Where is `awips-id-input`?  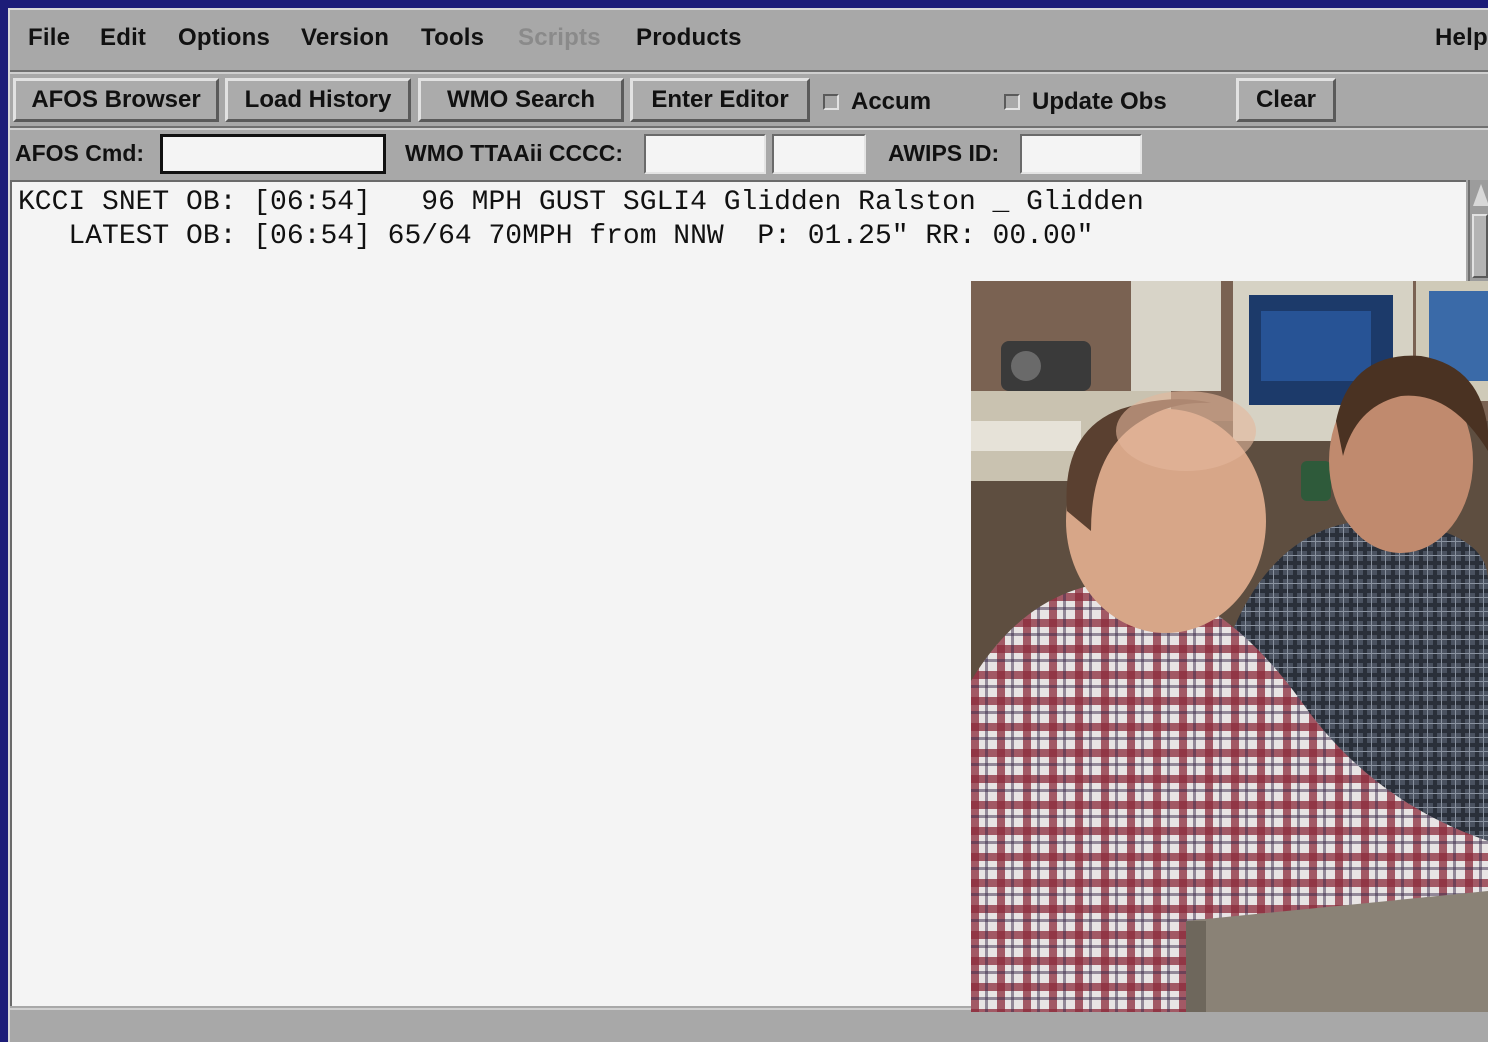 awips-id-input is located at coordinates (1081, 154).